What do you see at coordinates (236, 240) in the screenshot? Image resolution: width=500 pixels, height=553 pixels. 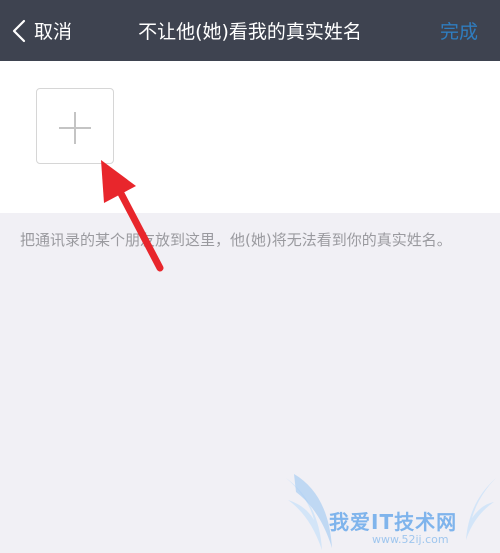 I see `hint-text: 把通讯录的某个朋友放到这里，他(她)将无法看到你的真实姓名。` at bounding box center [236, 240].